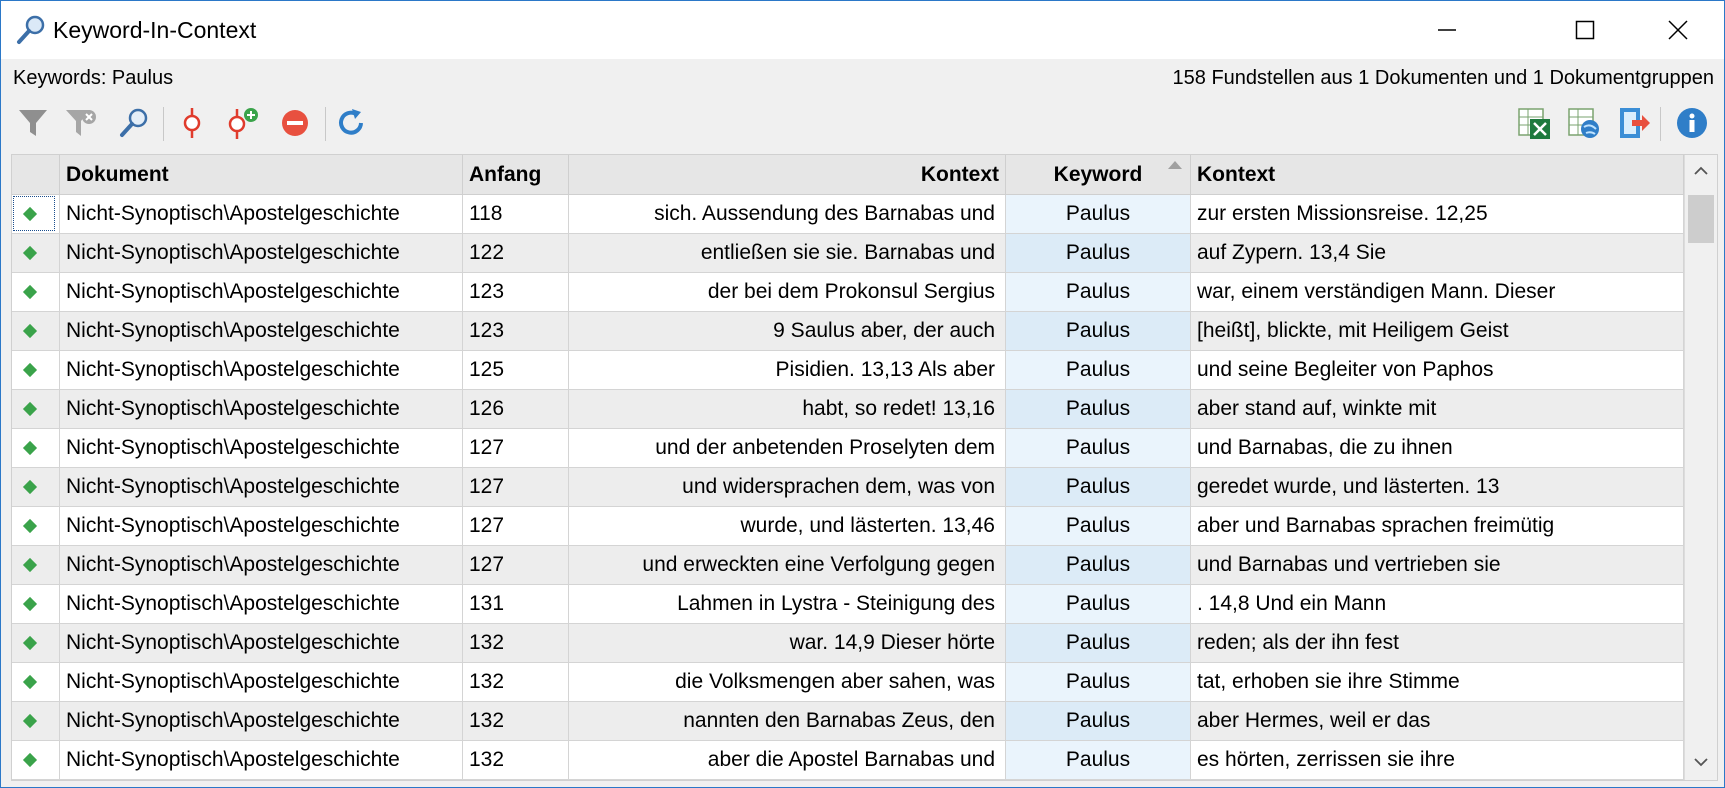 This screenshot has height=788, width=1725. Describe the element at coordinates (787, 526) in the screenshot. I see `cell-kontext-left: wurde, und lästerten. 13,46` at that location.